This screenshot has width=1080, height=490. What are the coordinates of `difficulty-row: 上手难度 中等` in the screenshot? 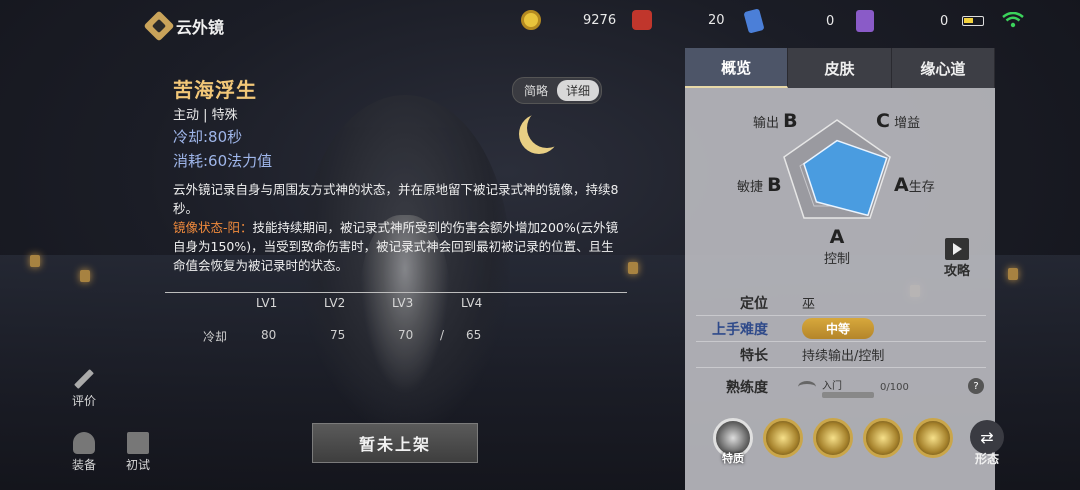 It's located at (841, 329).